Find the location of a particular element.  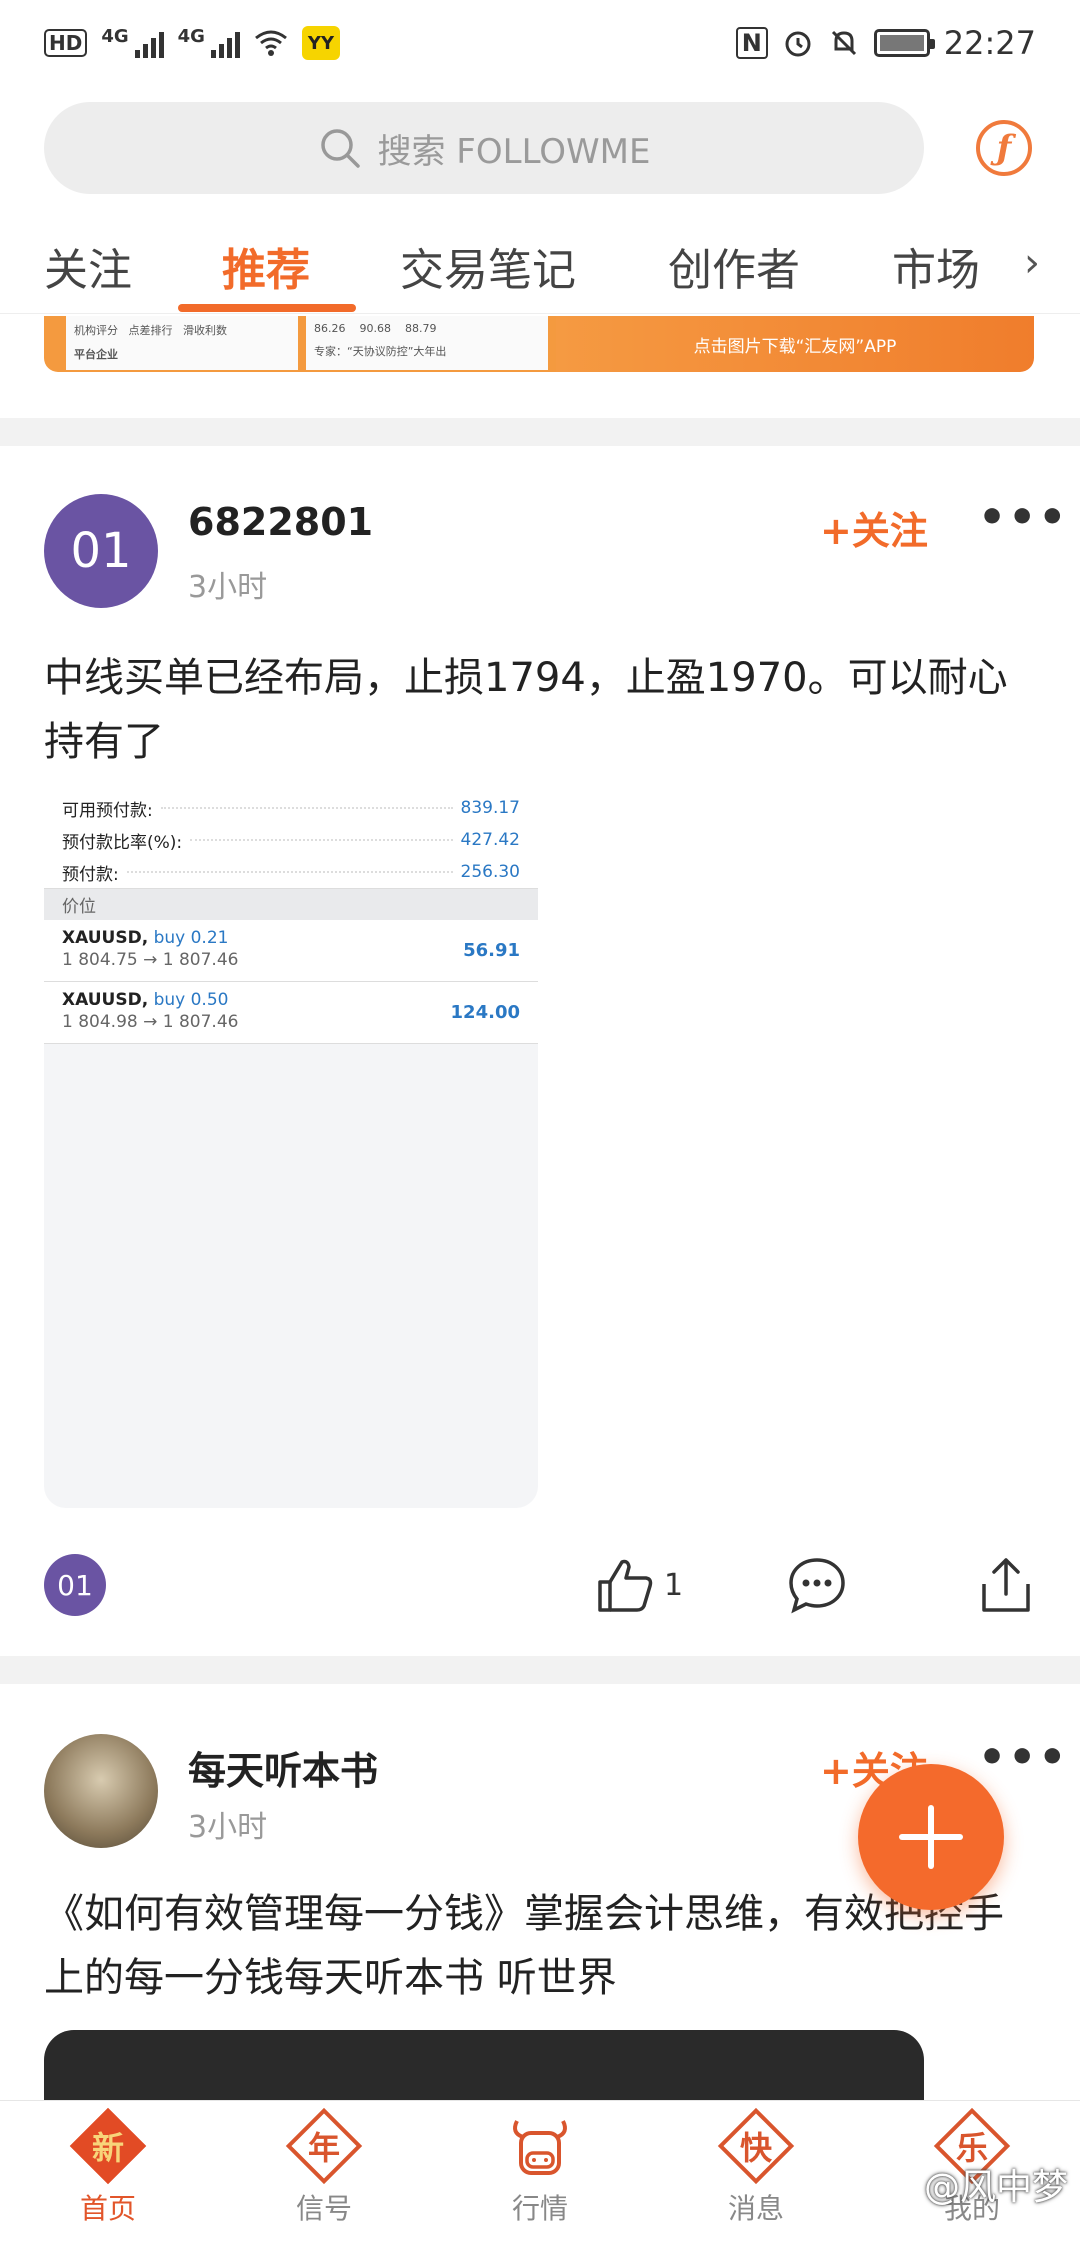

nav-glyph: 年 is located at coordinates (323, 2148).